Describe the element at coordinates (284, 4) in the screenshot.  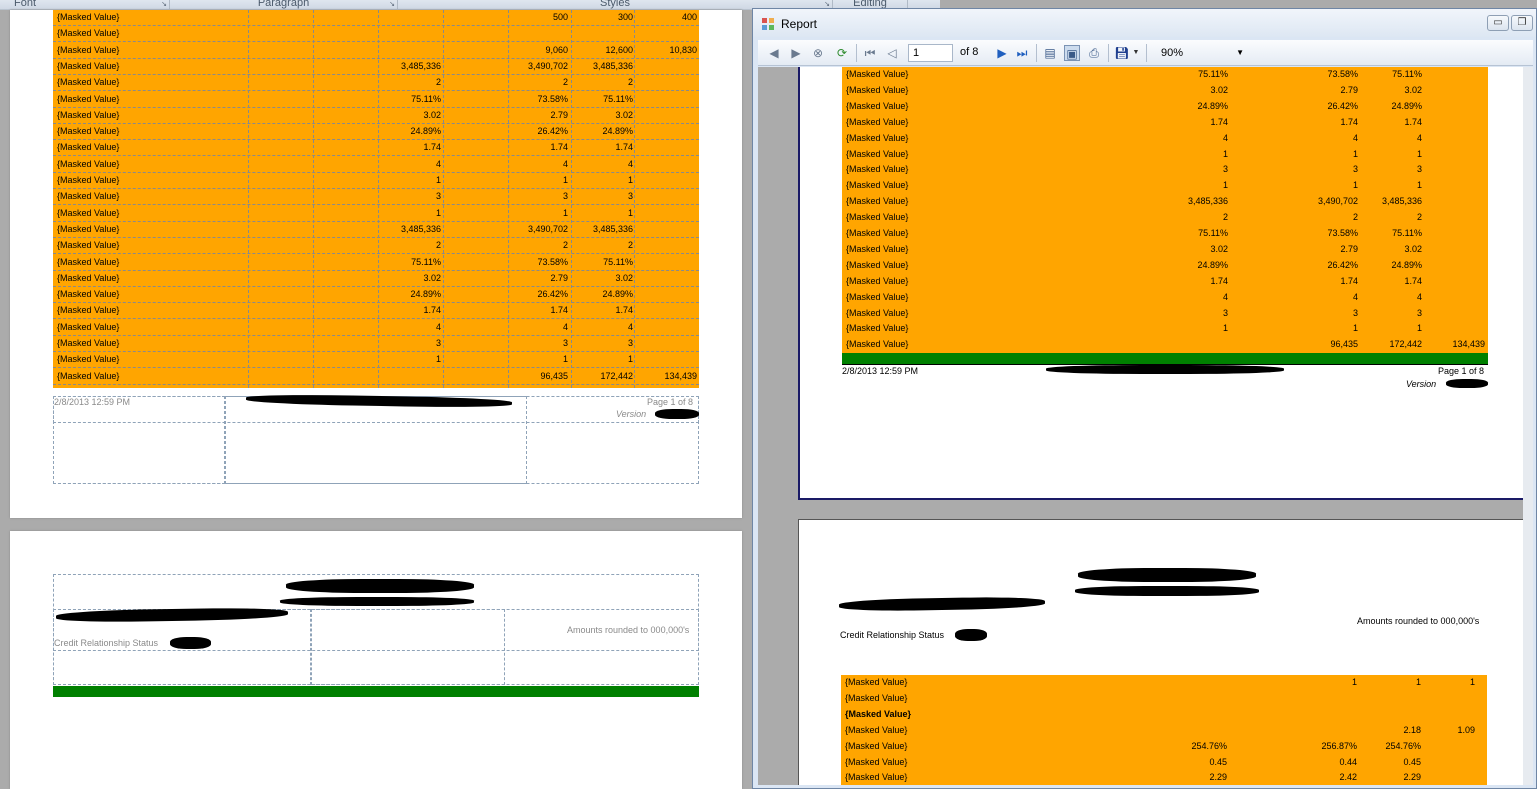
I see `ribbon-group-paragraph: Paragraph ↘` at that location.